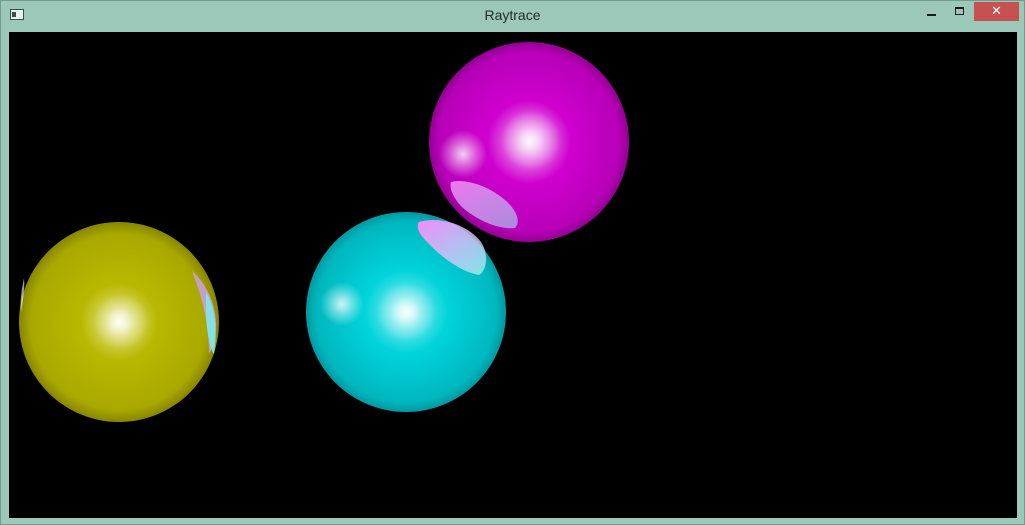  I want to click on close-button: ✕, so click(996, 11).